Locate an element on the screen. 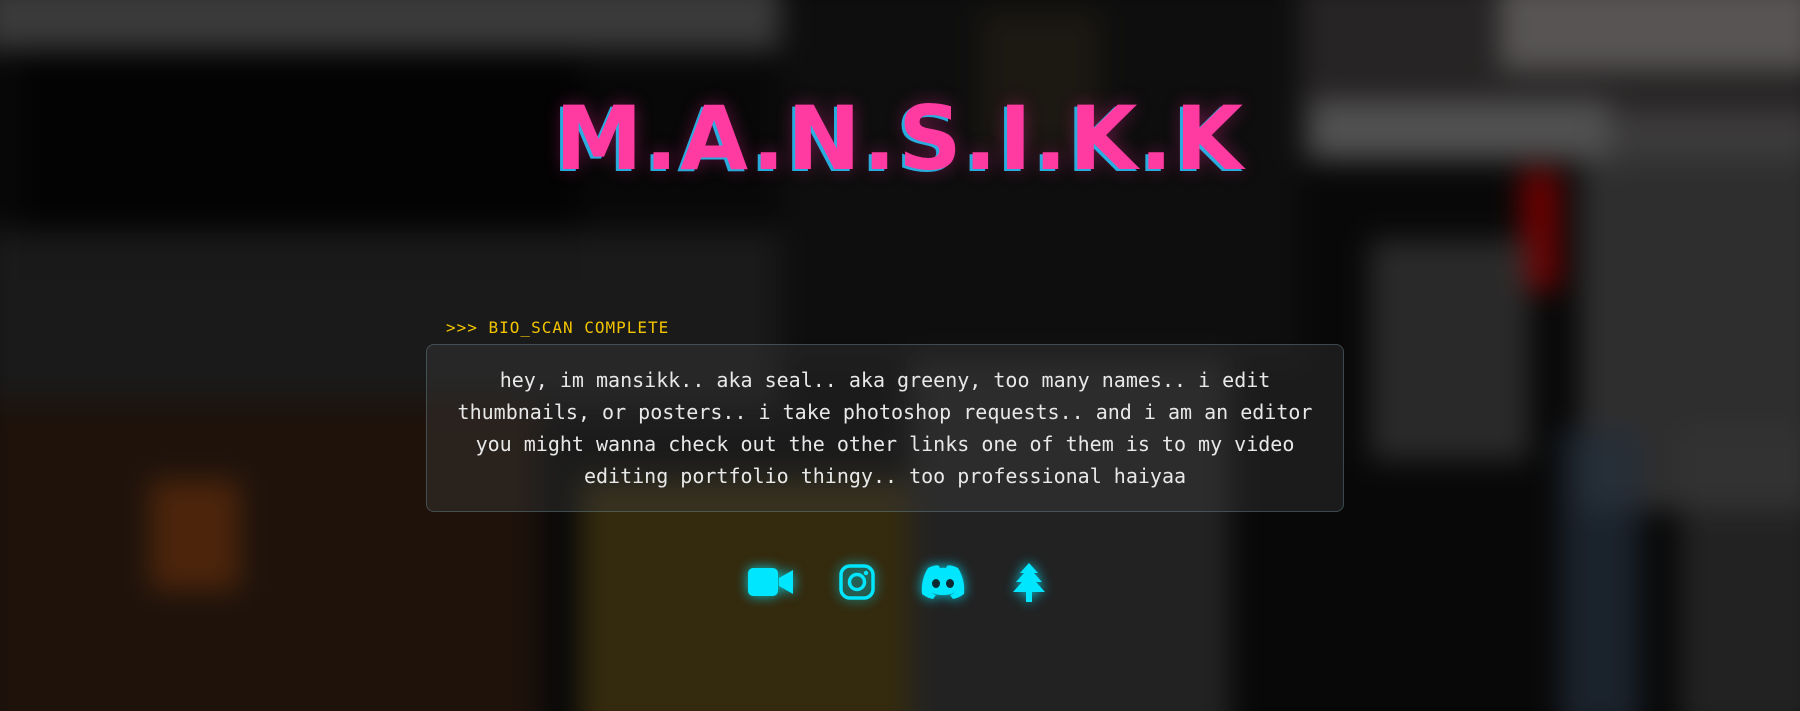 This screenshot has width=1800, height=711. site-title: M.A.N.S.I.K.K is located at coordinates (900, 138).